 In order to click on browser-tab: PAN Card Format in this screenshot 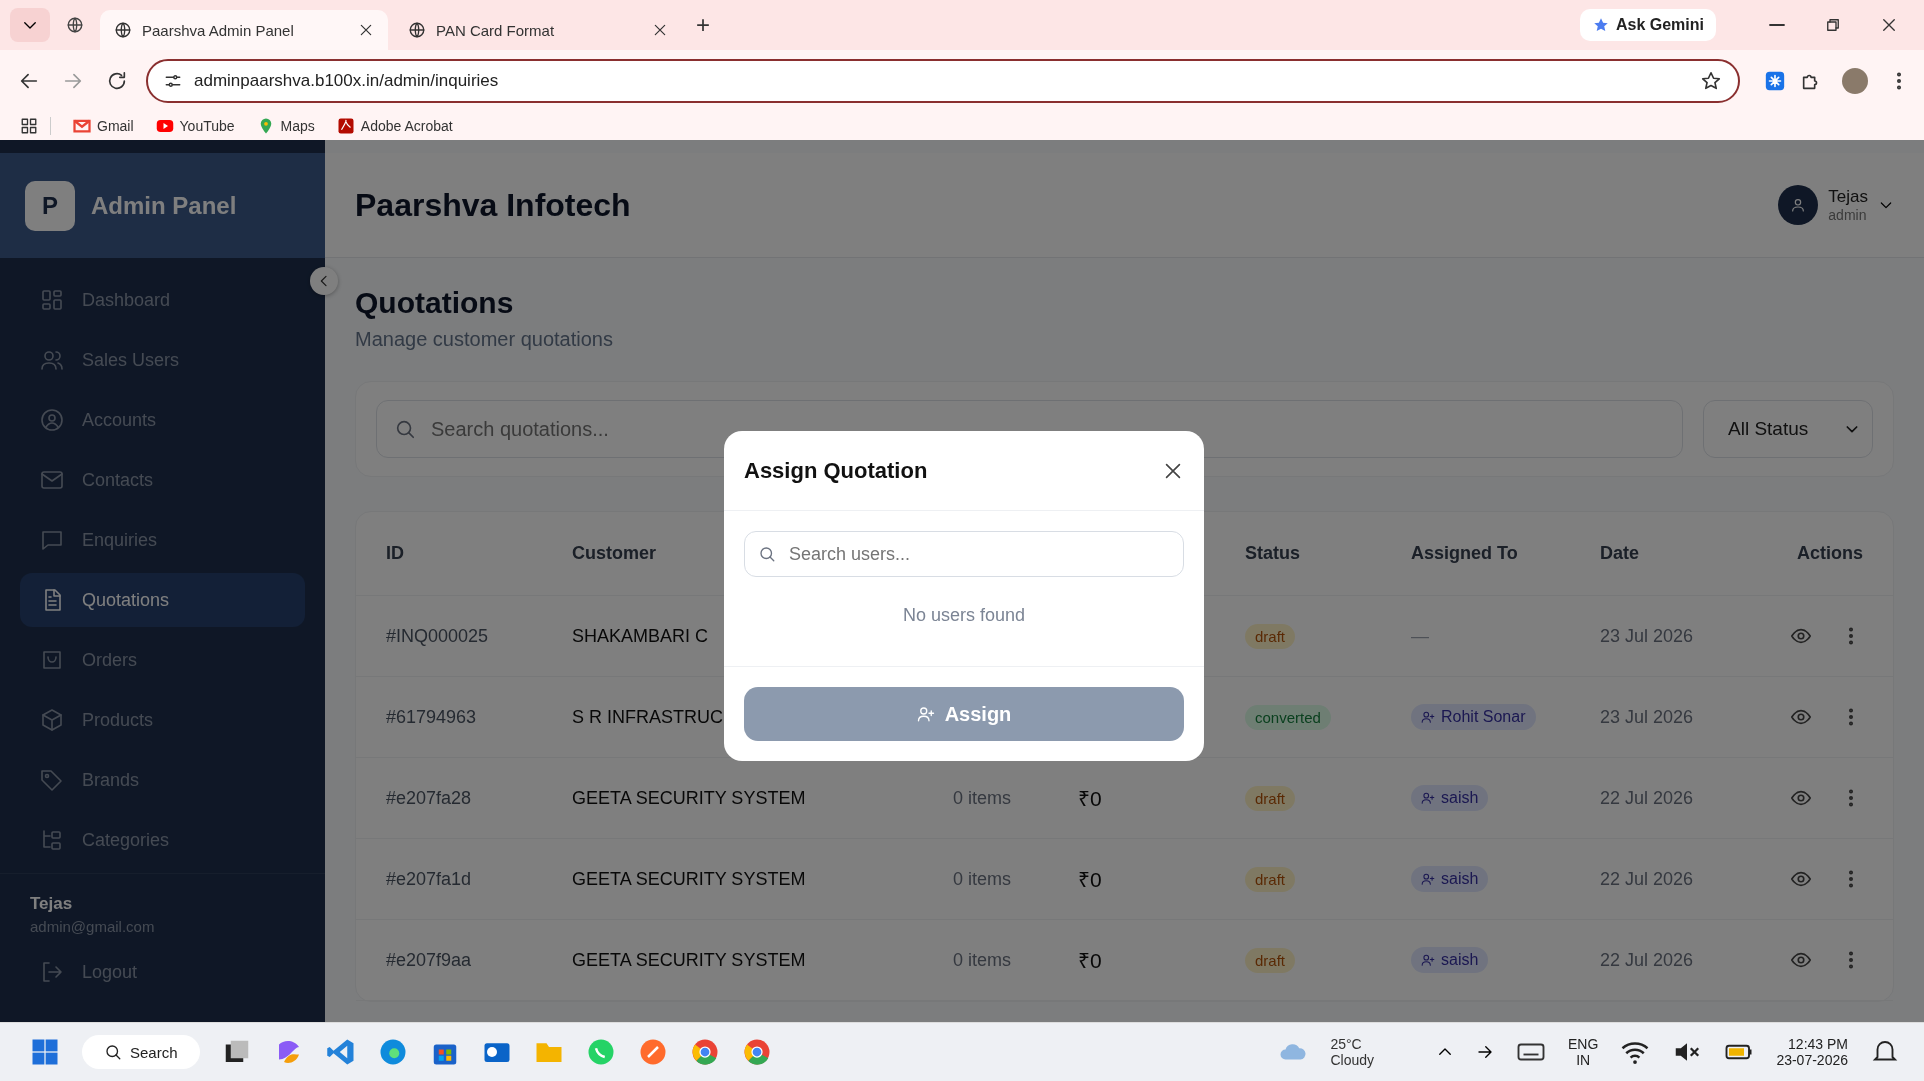, I will do `click(538, 30)`.